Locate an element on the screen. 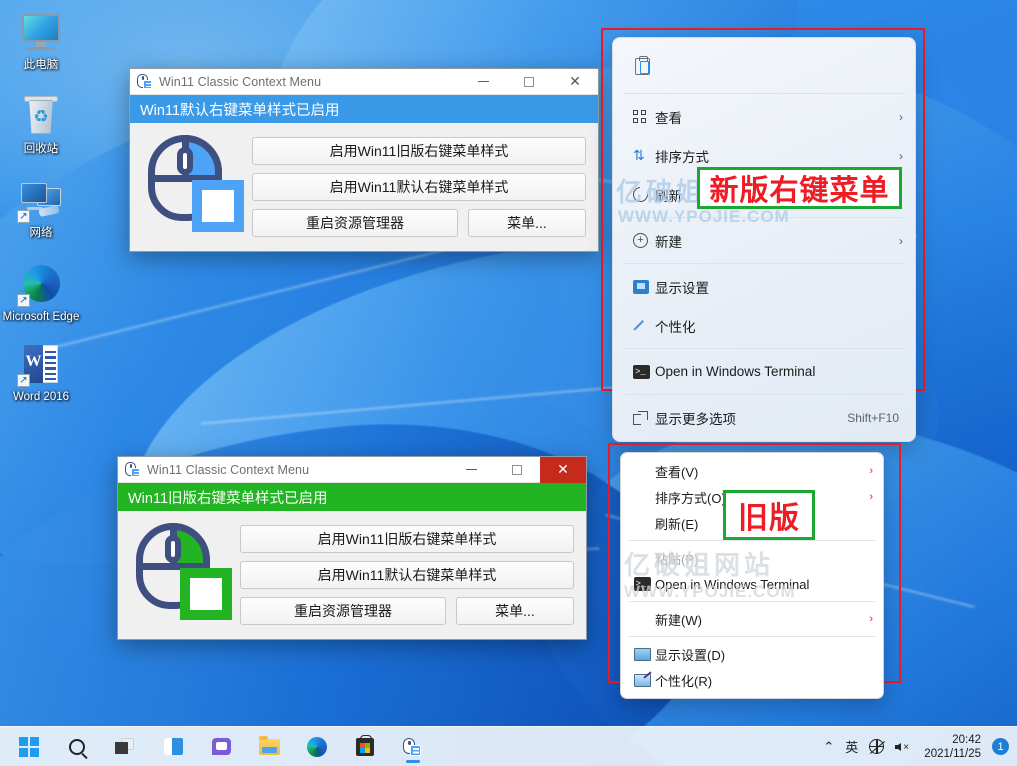  volume-mute-icon: × is located at coordinates (904, 747).